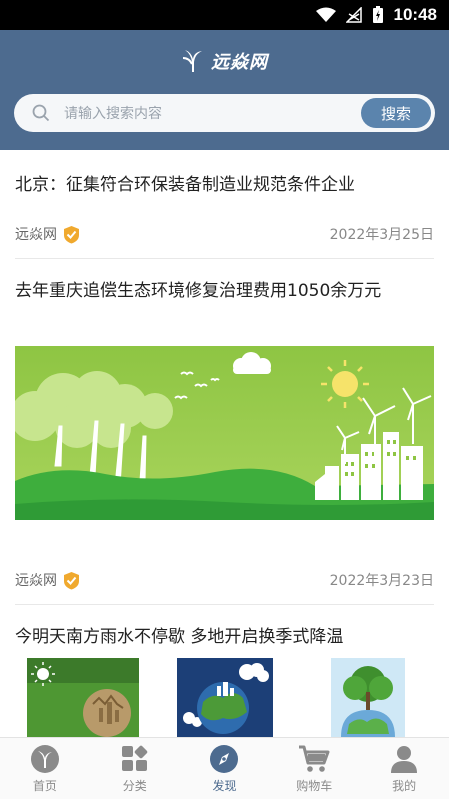 The image size is (449, 799). I want to click on search-input: 请输入搜索内容, so click(113, 113).